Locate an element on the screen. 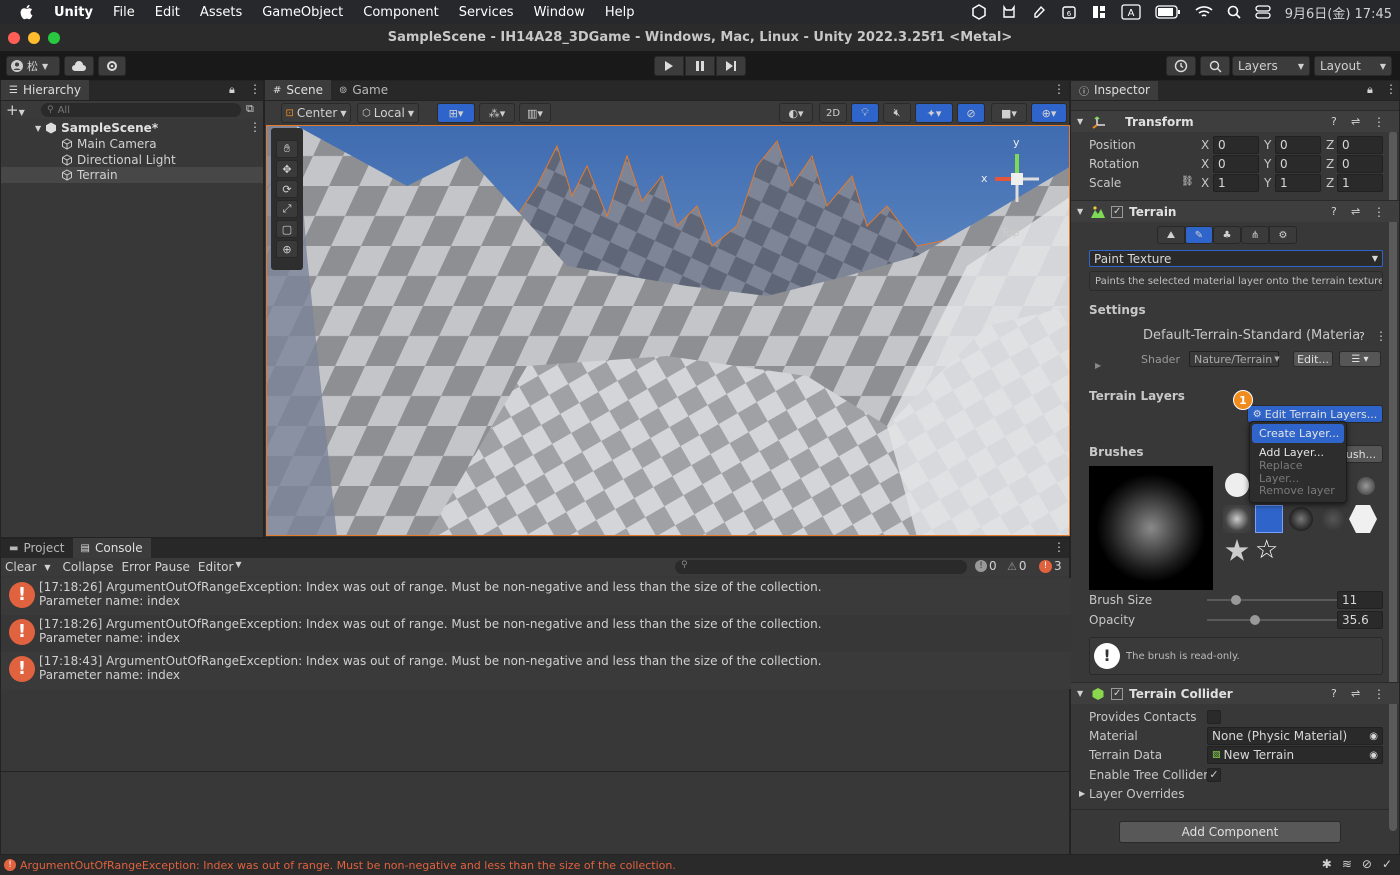 Image resolution: width=1400 pixels, height=875 pixels. brush-hexagon is located at coordinates (1363, 519).